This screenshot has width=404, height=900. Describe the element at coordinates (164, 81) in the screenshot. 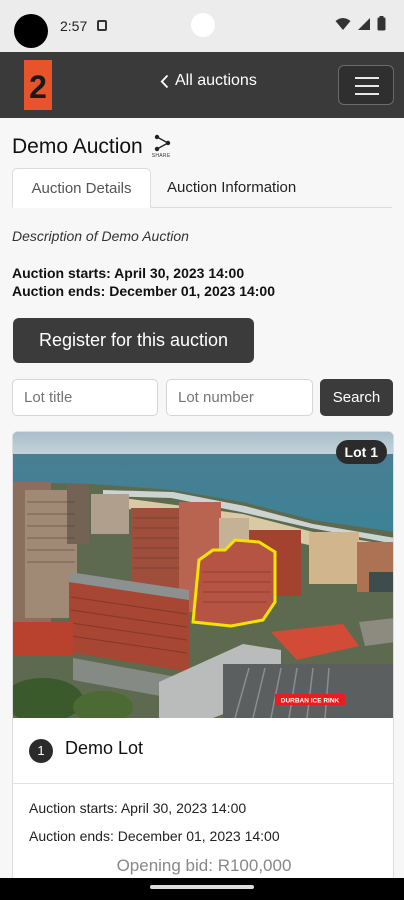

I see `chevron-left-icon` at that location.